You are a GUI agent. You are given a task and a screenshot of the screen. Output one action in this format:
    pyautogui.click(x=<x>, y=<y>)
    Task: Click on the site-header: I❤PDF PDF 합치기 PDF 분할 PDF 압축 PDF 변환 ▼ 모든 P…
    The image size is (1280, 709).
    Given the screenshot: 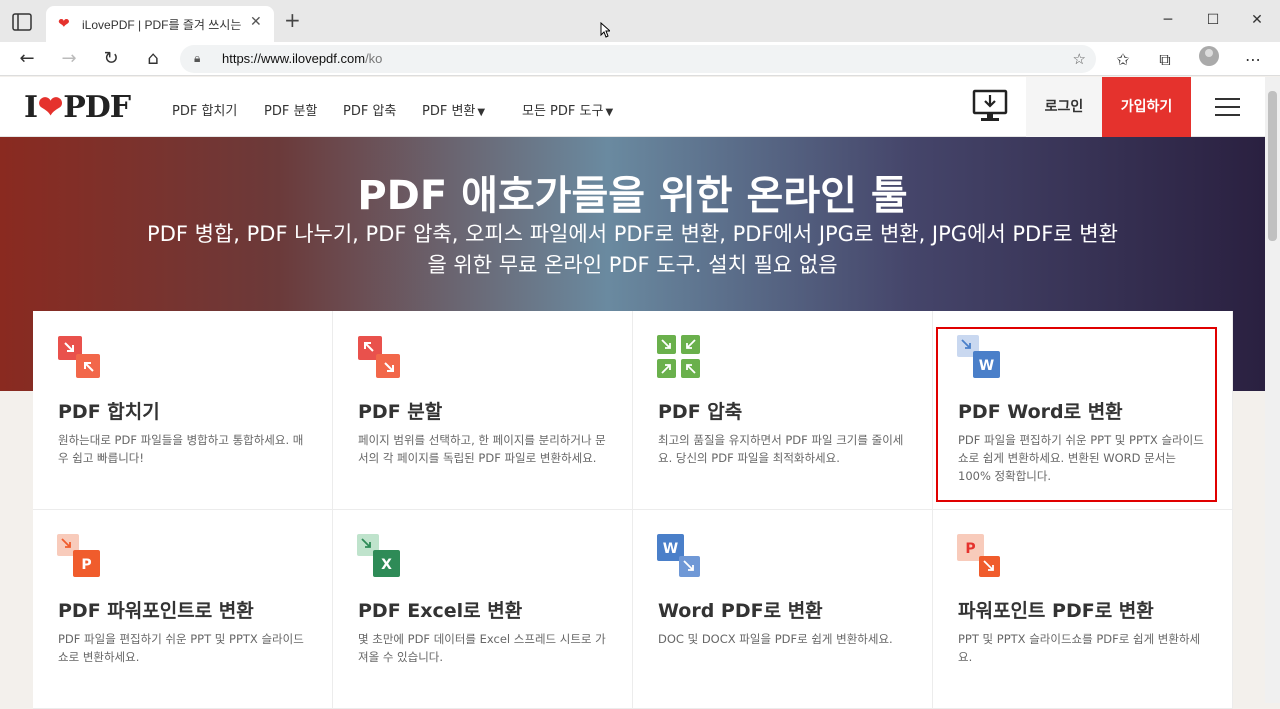 What is the action you would take?
    pyautogui.click(x=632, y=107)
    